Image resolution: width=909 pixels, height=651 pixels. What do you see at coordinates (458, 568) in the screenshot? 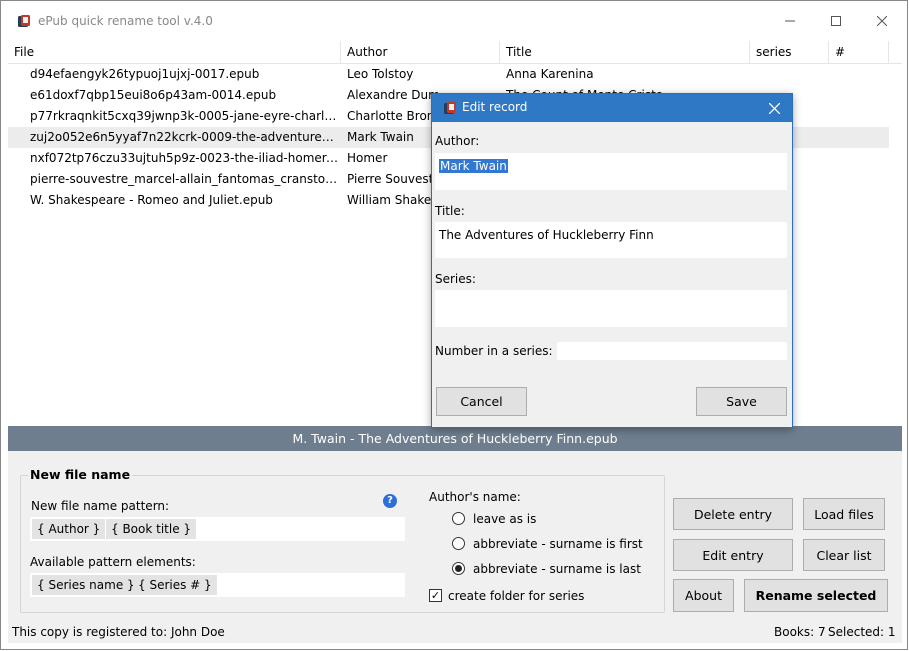
I see `radio-surname-last` at bounding box center [458, 568].